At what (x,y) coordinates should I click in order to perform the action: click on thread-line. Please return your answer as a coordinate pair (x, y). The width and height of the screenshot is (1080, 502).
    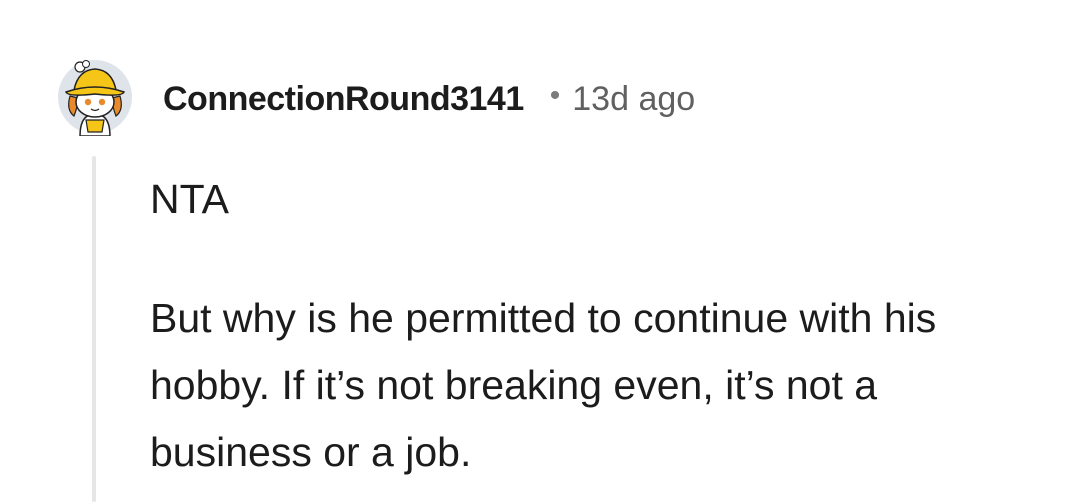
    Looking at the image, I should click on (94, 329).